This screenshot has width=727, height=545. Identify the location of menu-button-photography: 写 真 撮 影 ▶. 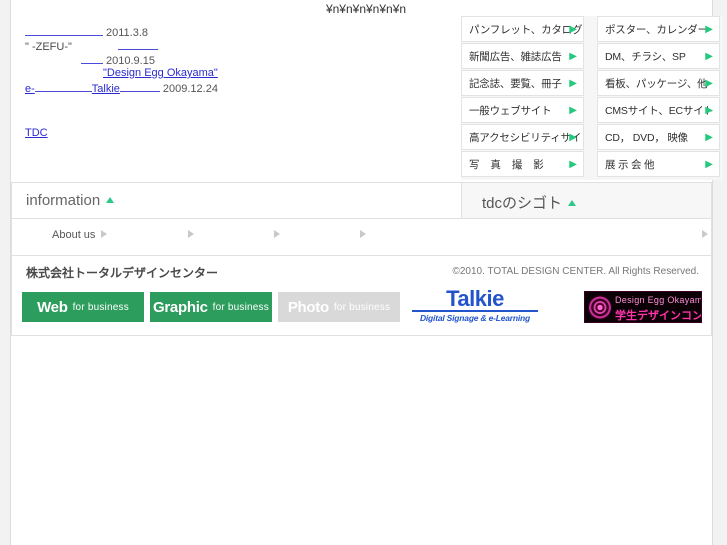
(522, 164).